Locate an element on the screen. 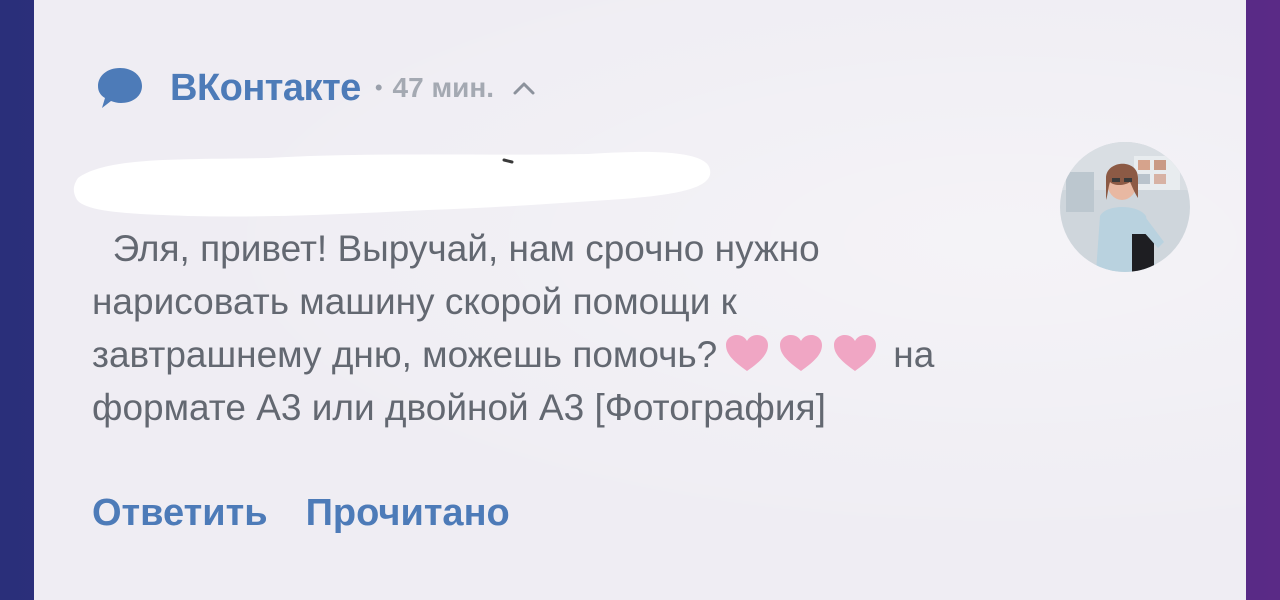  message-line-3-end: на is located at coordinates (914, 354).